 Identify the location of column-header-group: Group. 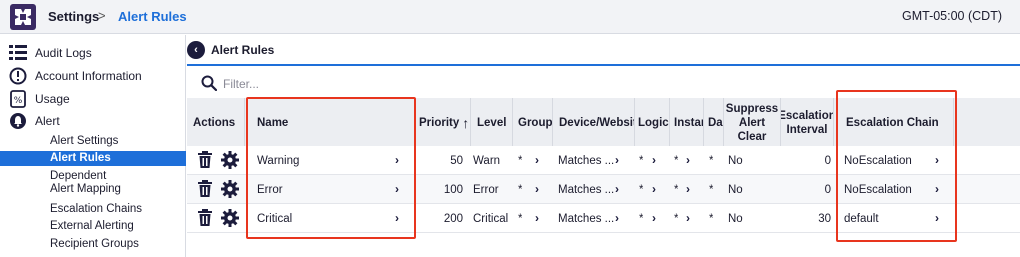
(533, 123).